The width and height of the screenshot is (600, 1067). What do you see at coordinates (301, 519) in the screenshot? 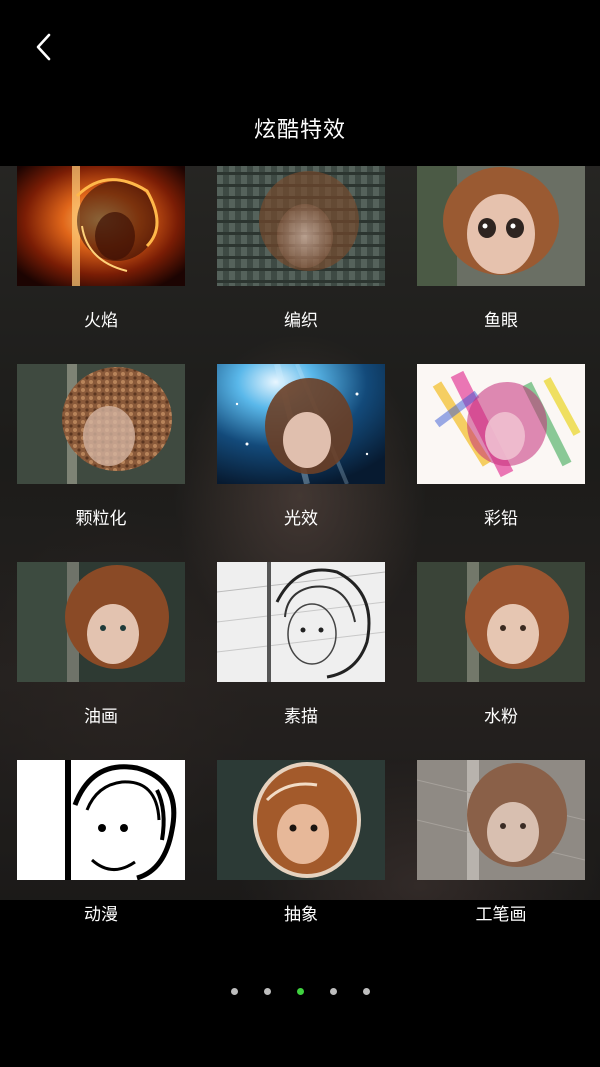
I see `effect-label: 光效` at bounding box center [301, 519].